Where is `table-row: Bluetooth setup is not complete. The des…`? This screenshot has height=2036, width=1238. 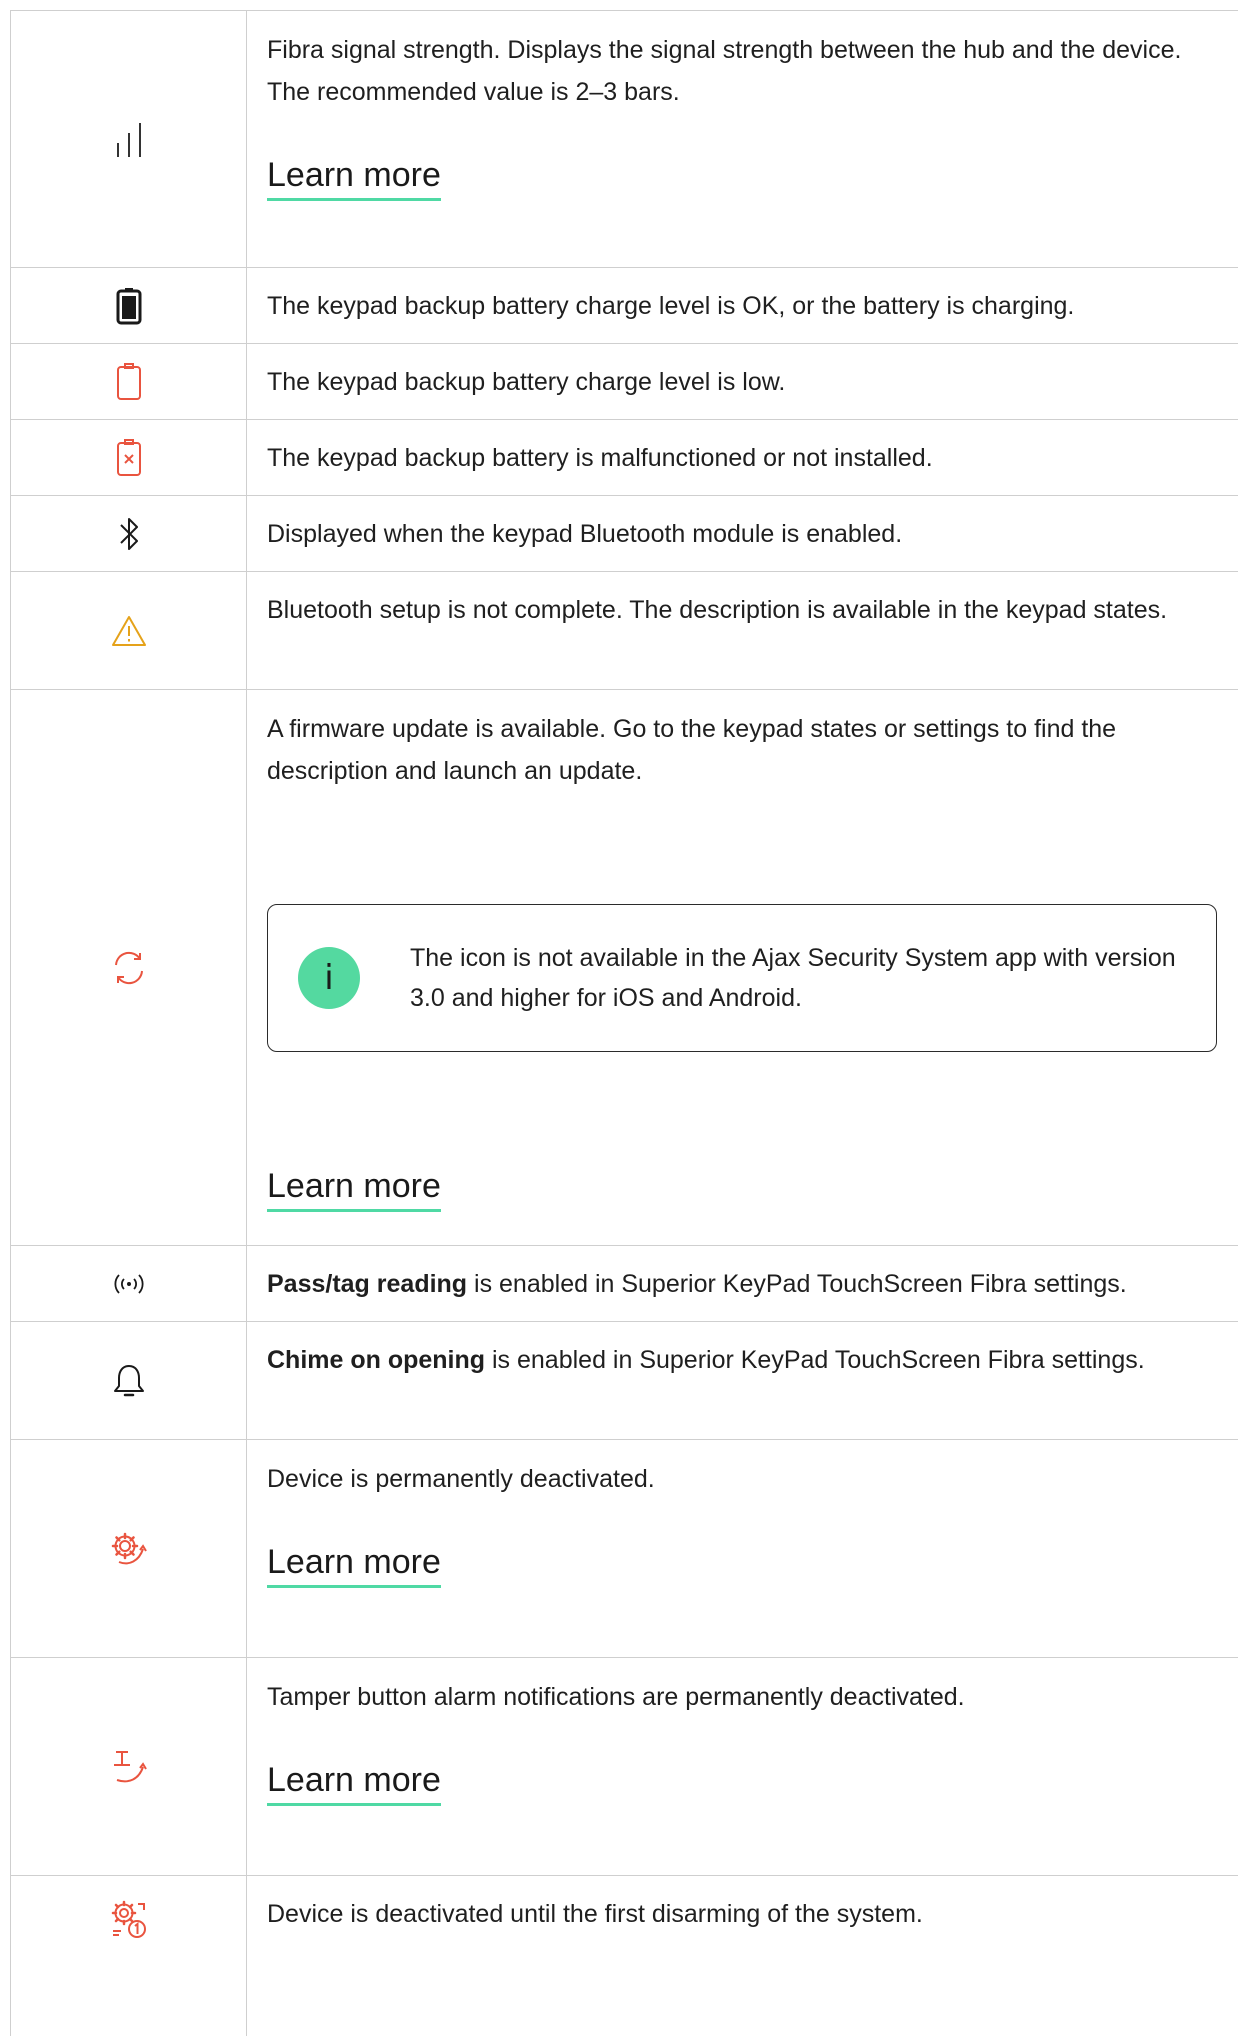 table-row: Bluetooth setup is not complete. The des… is located at coordinates (624, 631).